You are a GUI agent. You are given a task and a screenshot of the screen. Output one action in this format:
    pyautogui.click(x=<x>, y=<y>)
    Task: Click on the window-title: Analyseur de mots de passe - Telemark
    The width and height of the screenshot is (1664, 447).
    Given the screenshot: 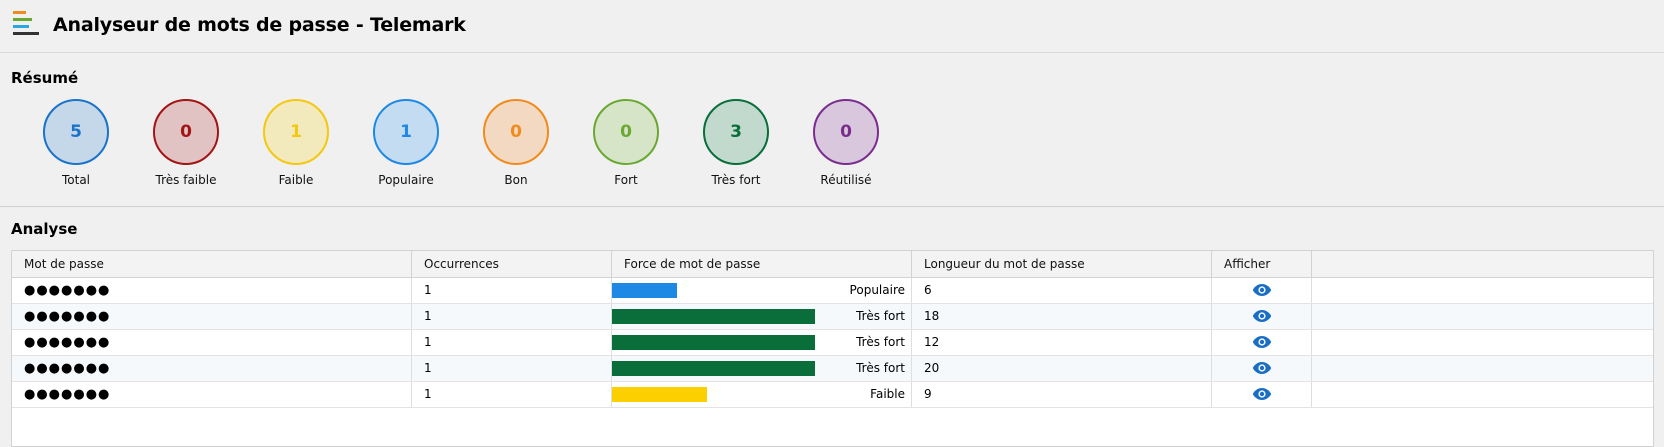 What is the action you would take?
    pyautogui.click(x=259, y=25)
    